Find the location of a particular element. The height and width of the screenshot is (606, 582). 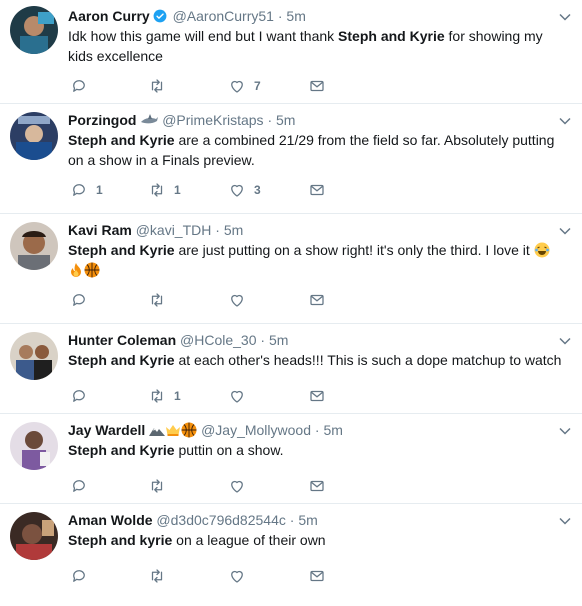

like-button: 7 is located at coordinates (244, 86).